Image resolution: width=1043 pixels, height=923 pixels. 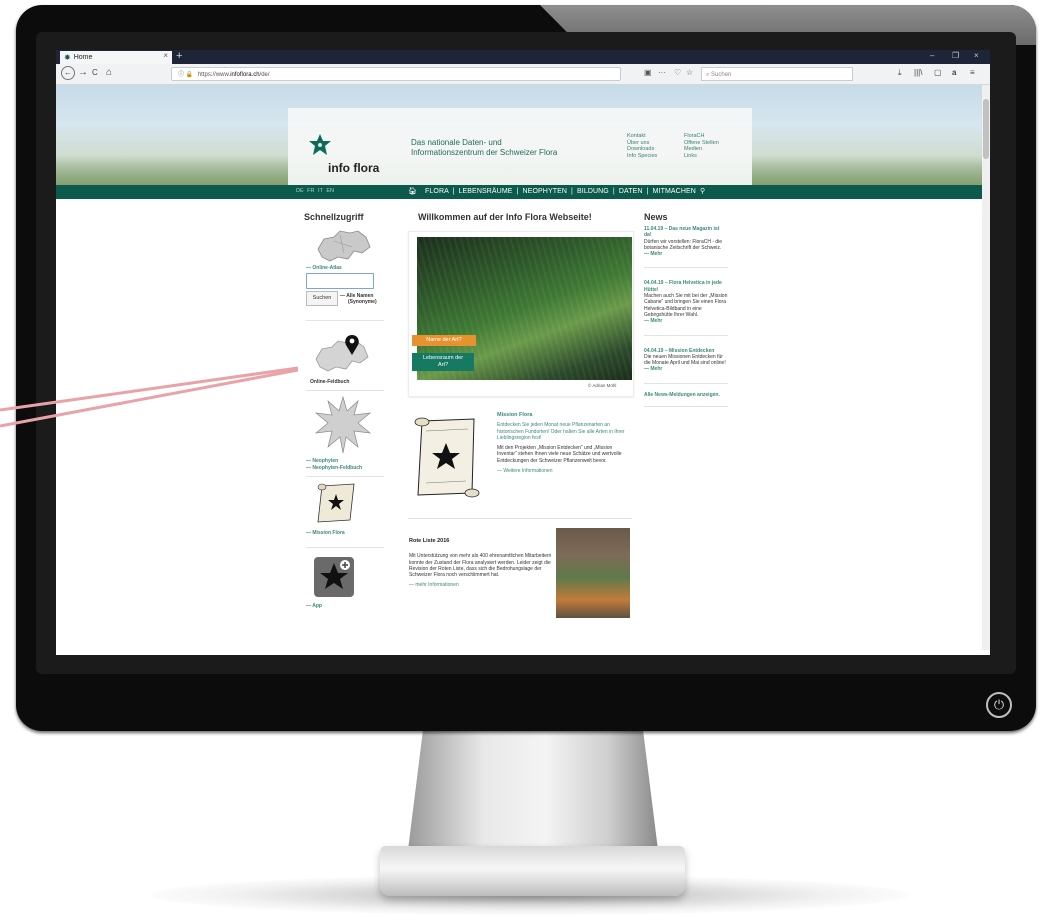 What do you see at coordinates (343, 425) in the screenshot?
I see `neophyte-leaf-icon` at bounding box center [343, 425].